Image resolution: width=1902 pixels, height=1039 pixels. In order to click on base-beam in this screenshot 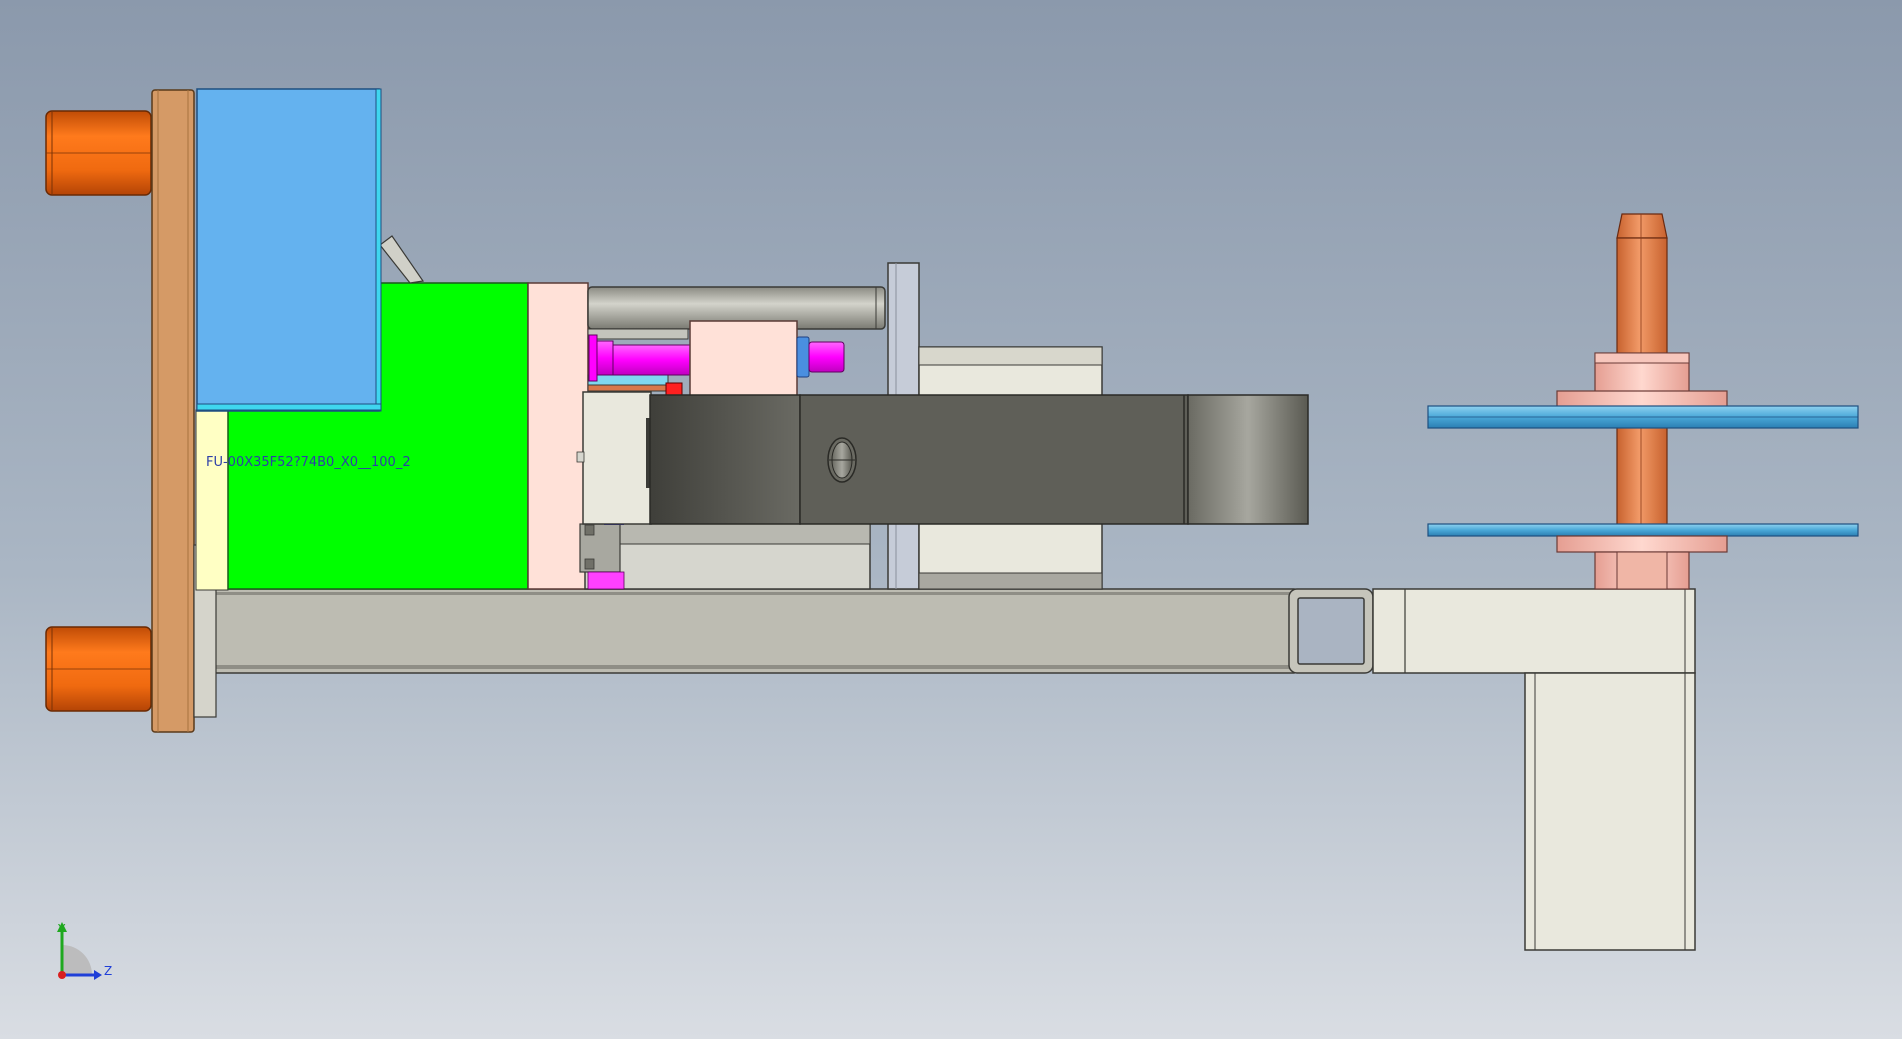, I will do `click(734, 631)`.